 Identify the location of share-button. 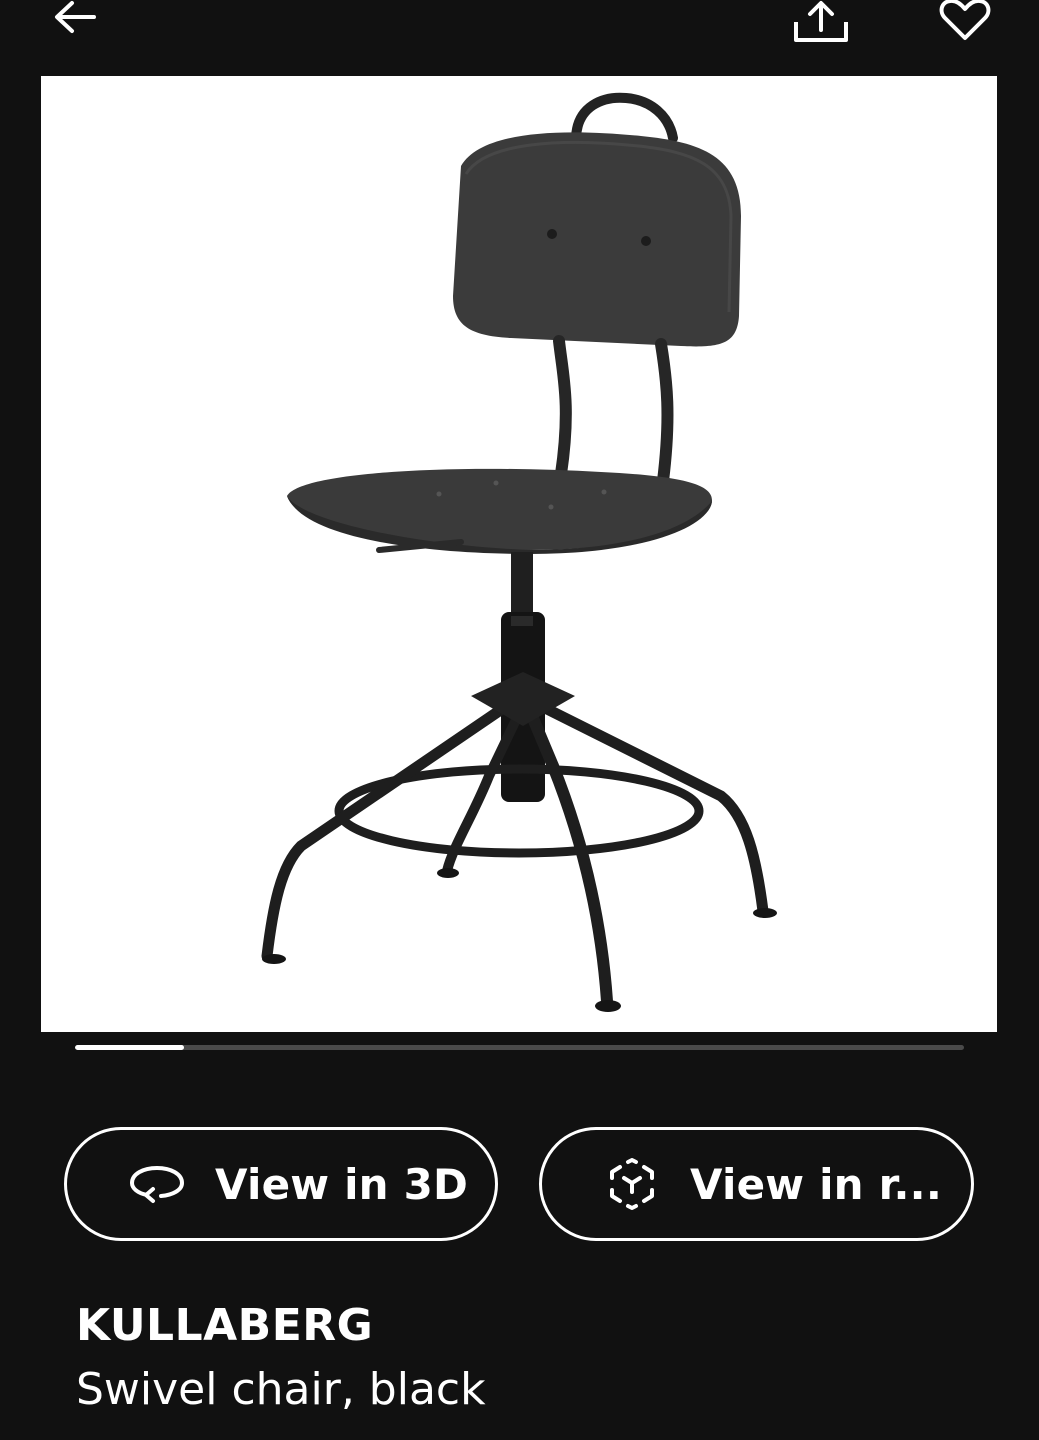
(821, 22).